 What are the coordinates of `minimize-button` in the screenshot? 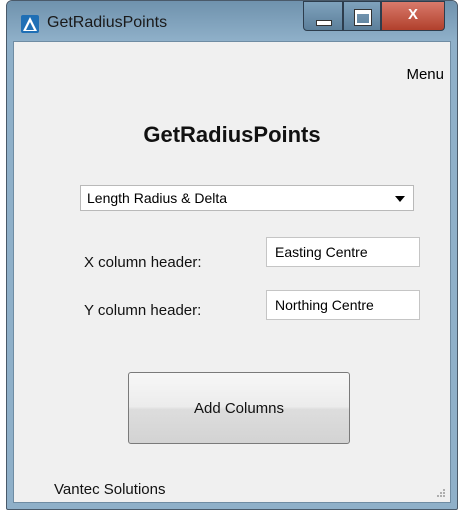 It's located at (323, 16).